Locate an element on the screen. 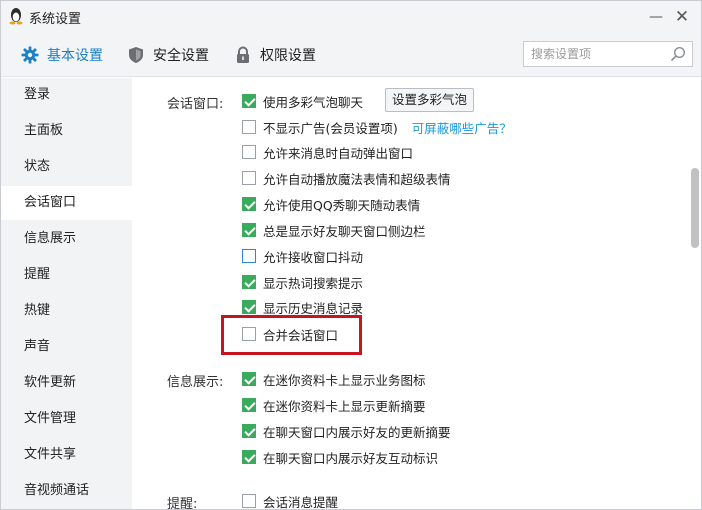  option-chat-interaction-marks: 在聊天窗口内展示好友互动标识 is located at coordinates (340, 457).